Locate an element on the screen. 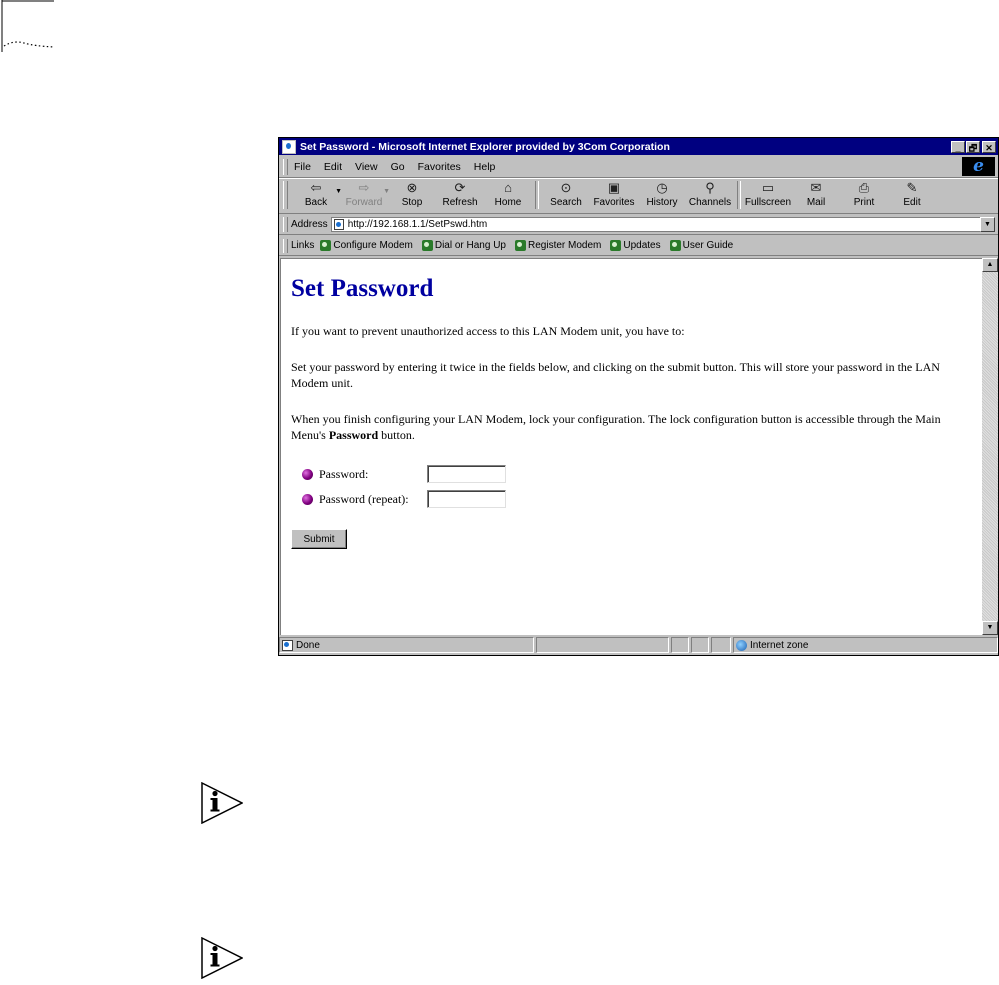  link-configure-modem: Configure Modem is located at coordinates (366, 245).